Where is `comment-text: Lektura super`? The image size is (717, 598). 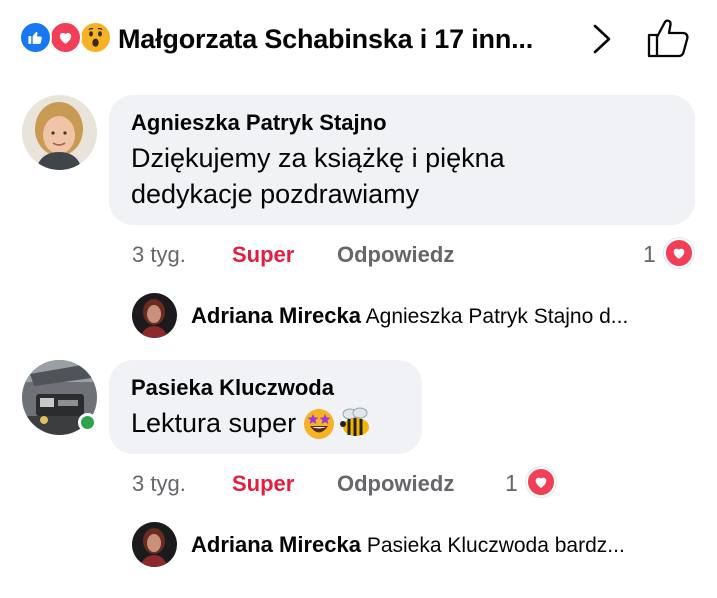 comment-text: Lektura super is located at coordinates (265, 423).